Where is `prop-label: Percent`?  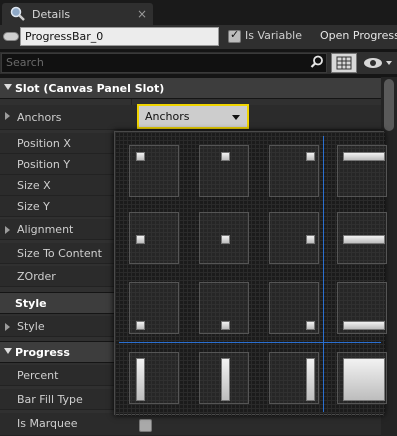
prop-label: Percent is located at coordinates (38, 375).